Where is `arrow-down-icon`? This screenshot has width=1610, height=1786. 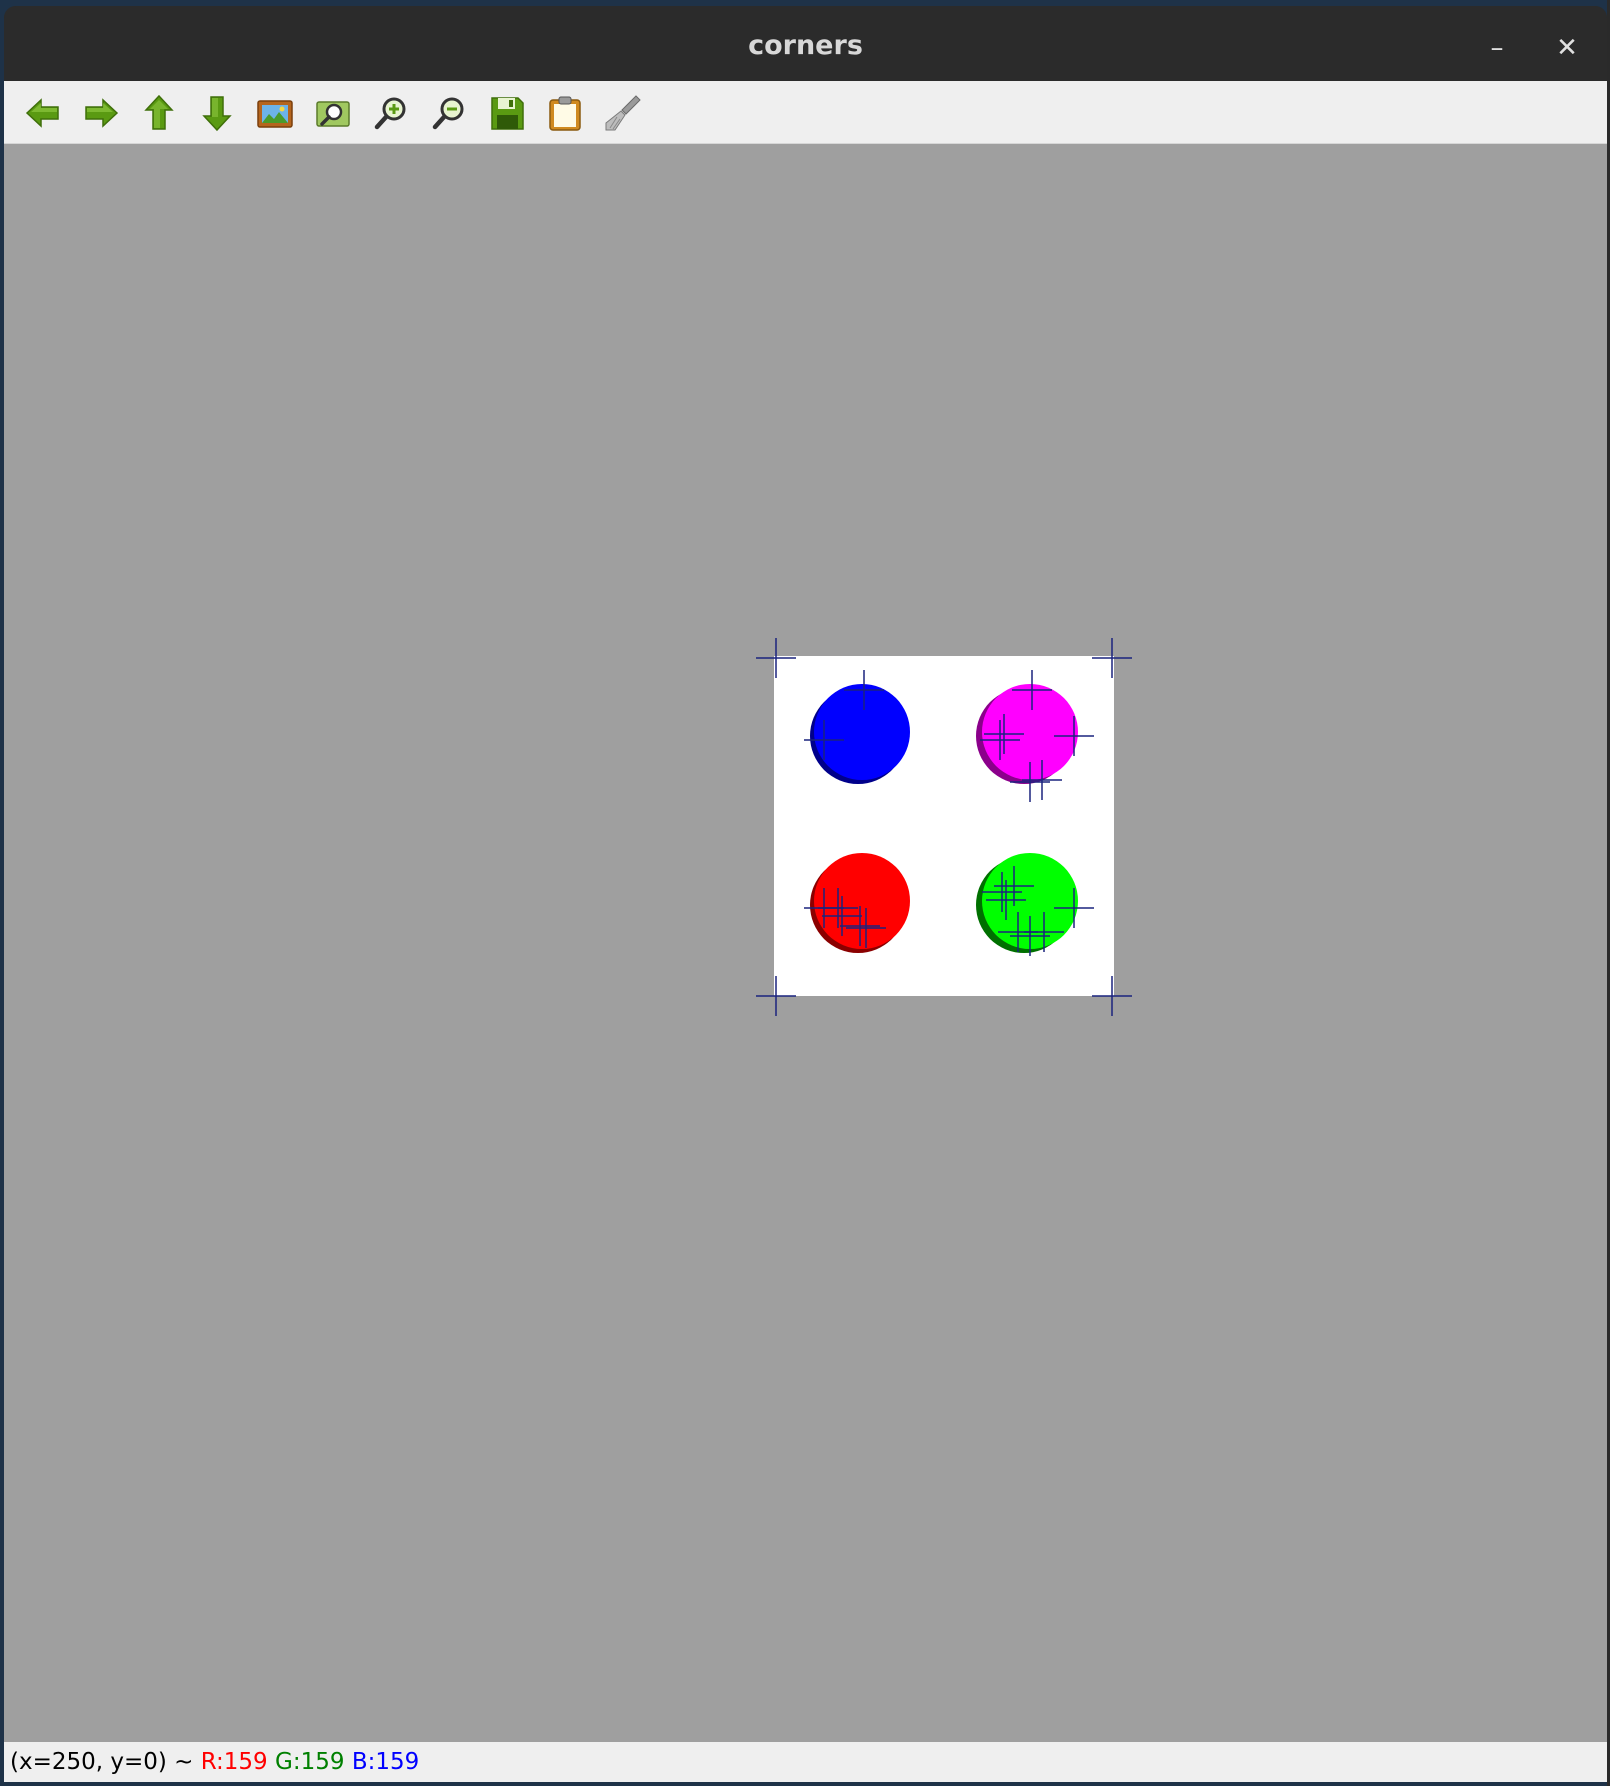
arrow-down-icon is located at coordinates (217, 114).